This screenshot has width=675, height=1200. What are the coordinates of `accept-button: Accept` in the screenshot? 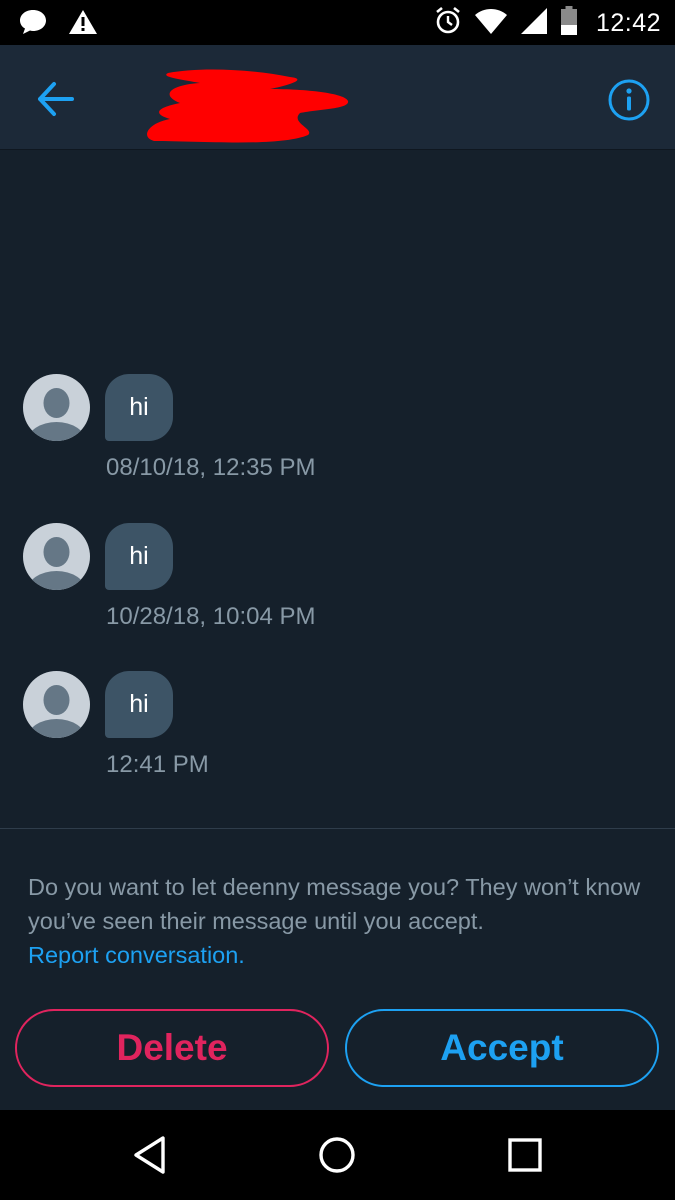 It's located at (502, 1048).